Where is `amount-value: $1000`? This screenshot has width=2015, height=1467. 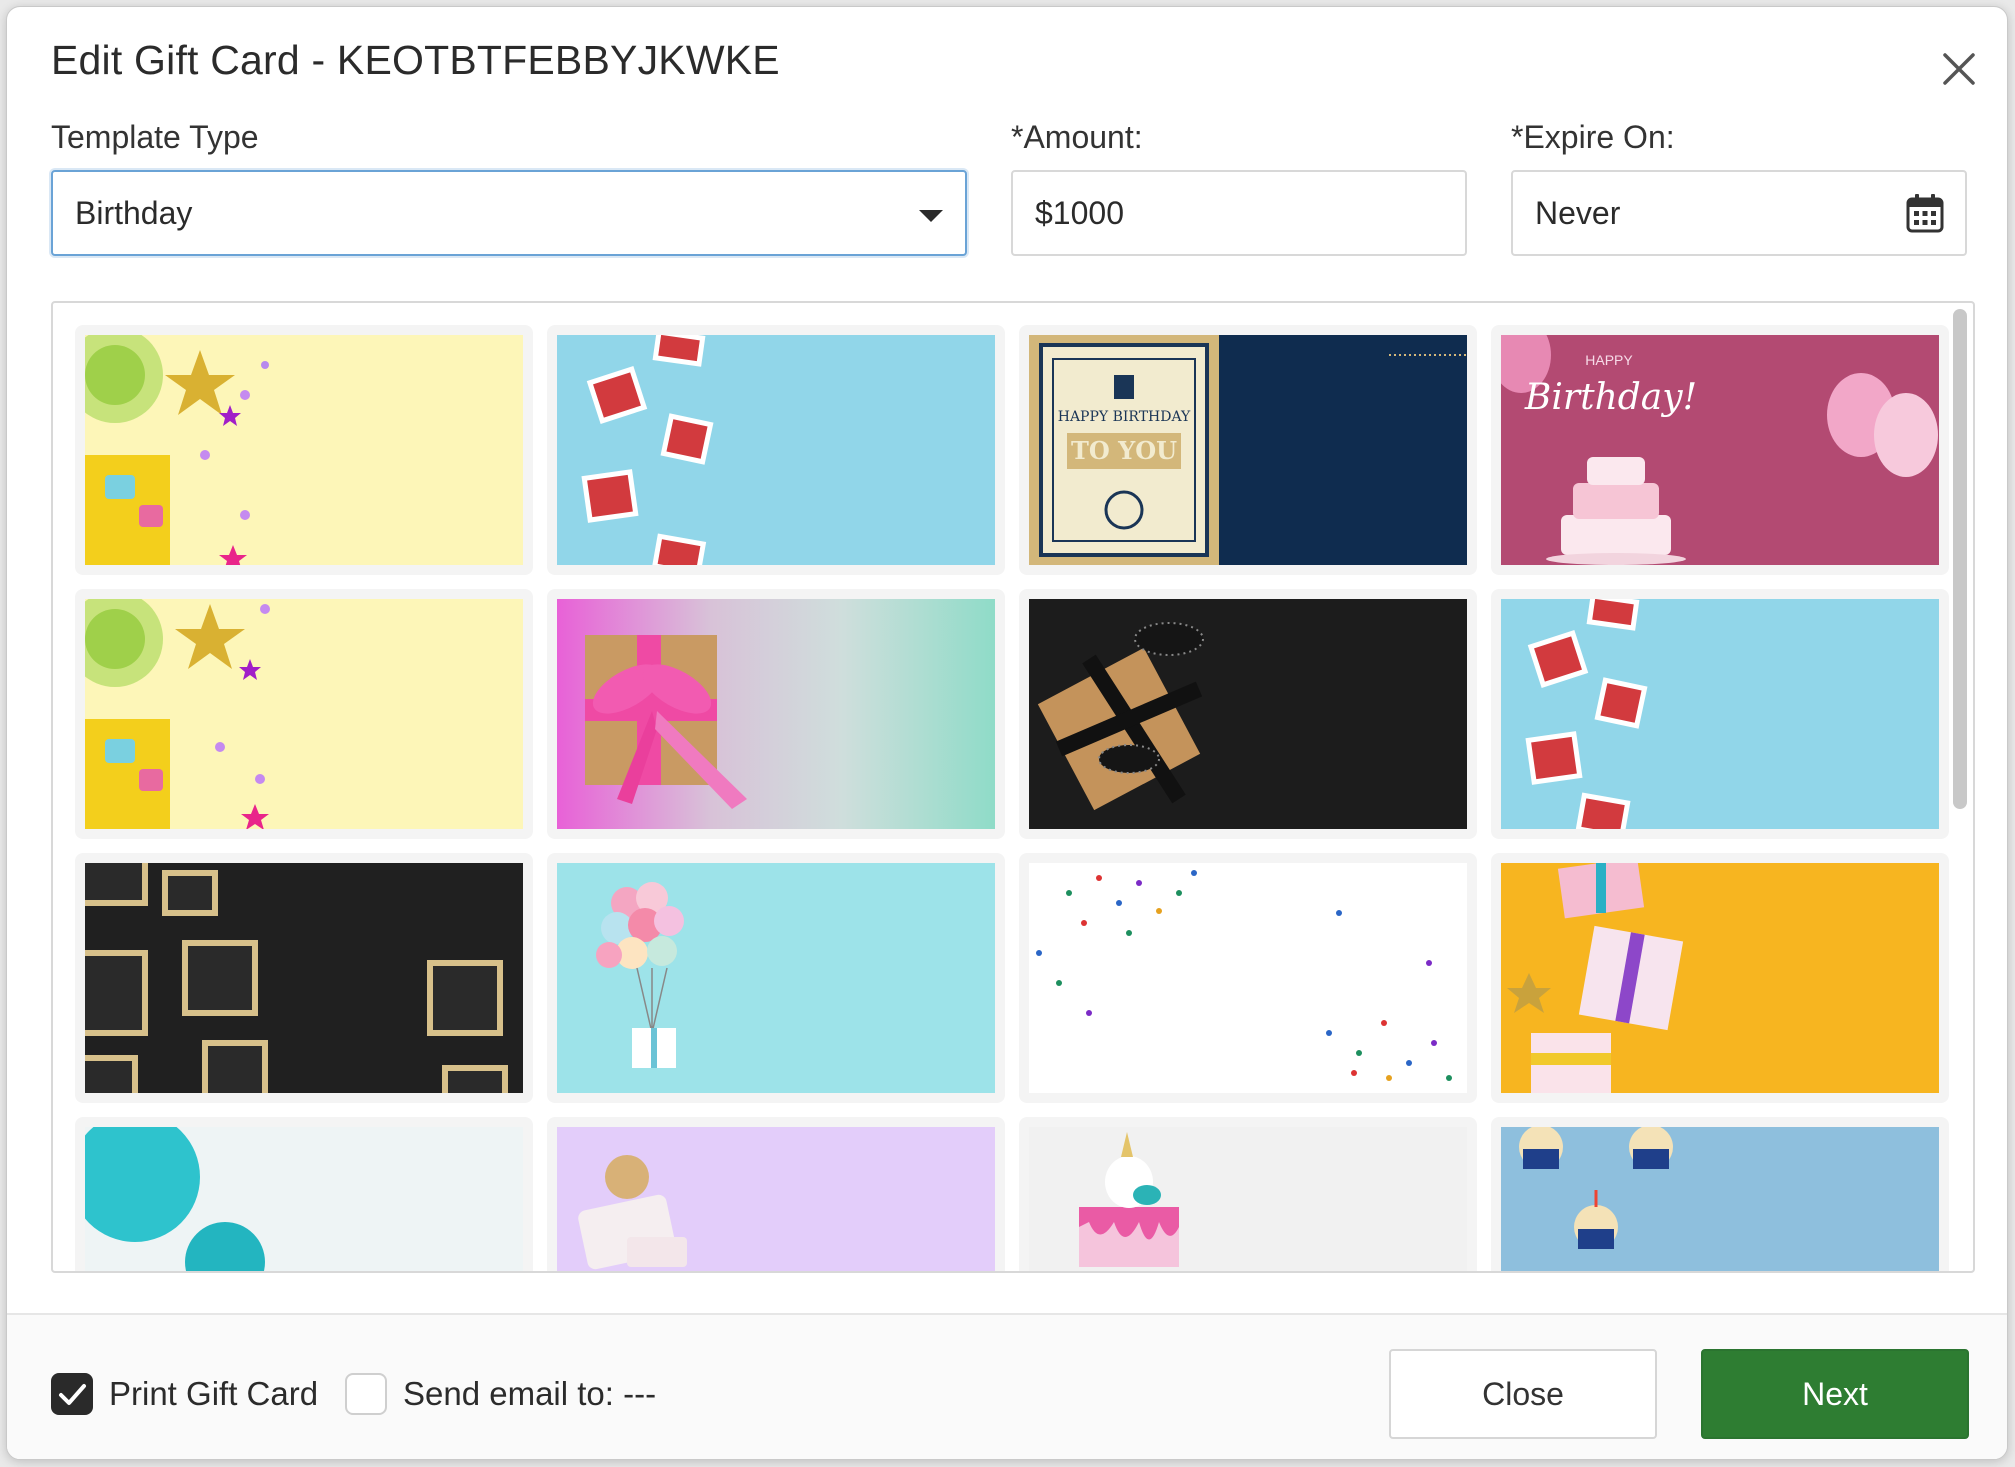
amount-value: $1000 is located at coordinates (1079, 212).